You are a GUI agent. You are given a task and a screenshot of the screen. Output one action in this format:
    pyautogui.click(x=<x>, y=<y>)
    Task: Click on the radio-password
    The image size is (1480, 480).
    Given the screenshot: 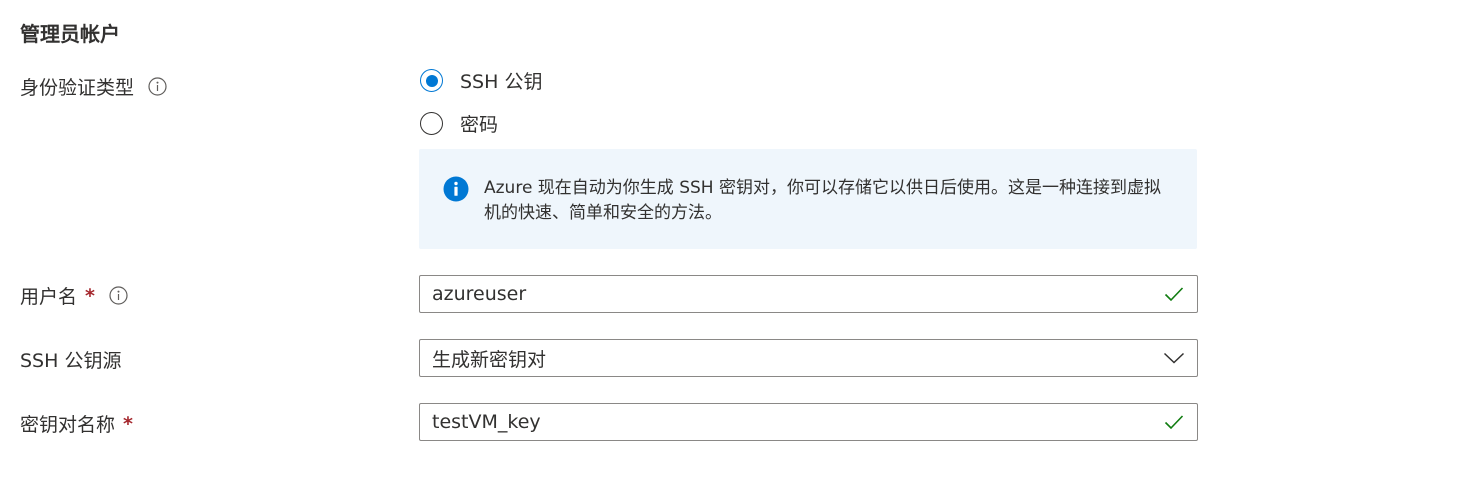 What is the action you would take?
    pyautogui.click(x=431, y=123)
    